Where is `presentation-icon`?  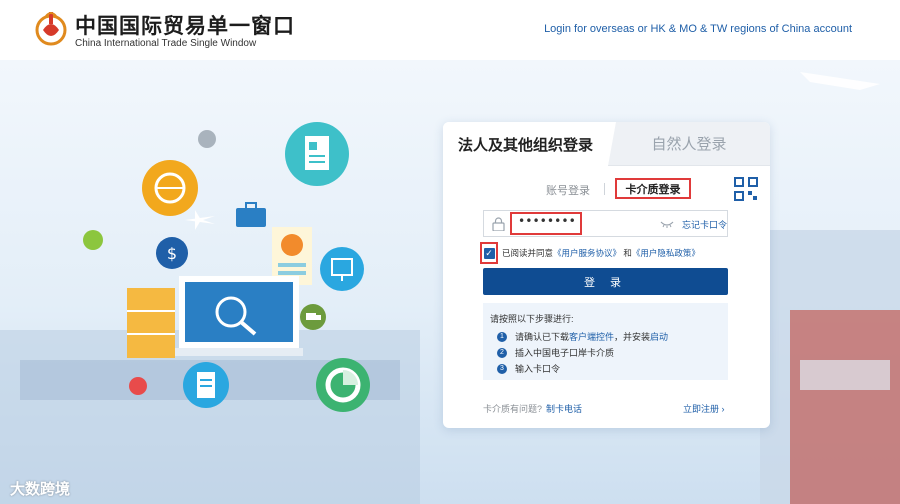
presentation-icon is located at coordinates (342, 269).